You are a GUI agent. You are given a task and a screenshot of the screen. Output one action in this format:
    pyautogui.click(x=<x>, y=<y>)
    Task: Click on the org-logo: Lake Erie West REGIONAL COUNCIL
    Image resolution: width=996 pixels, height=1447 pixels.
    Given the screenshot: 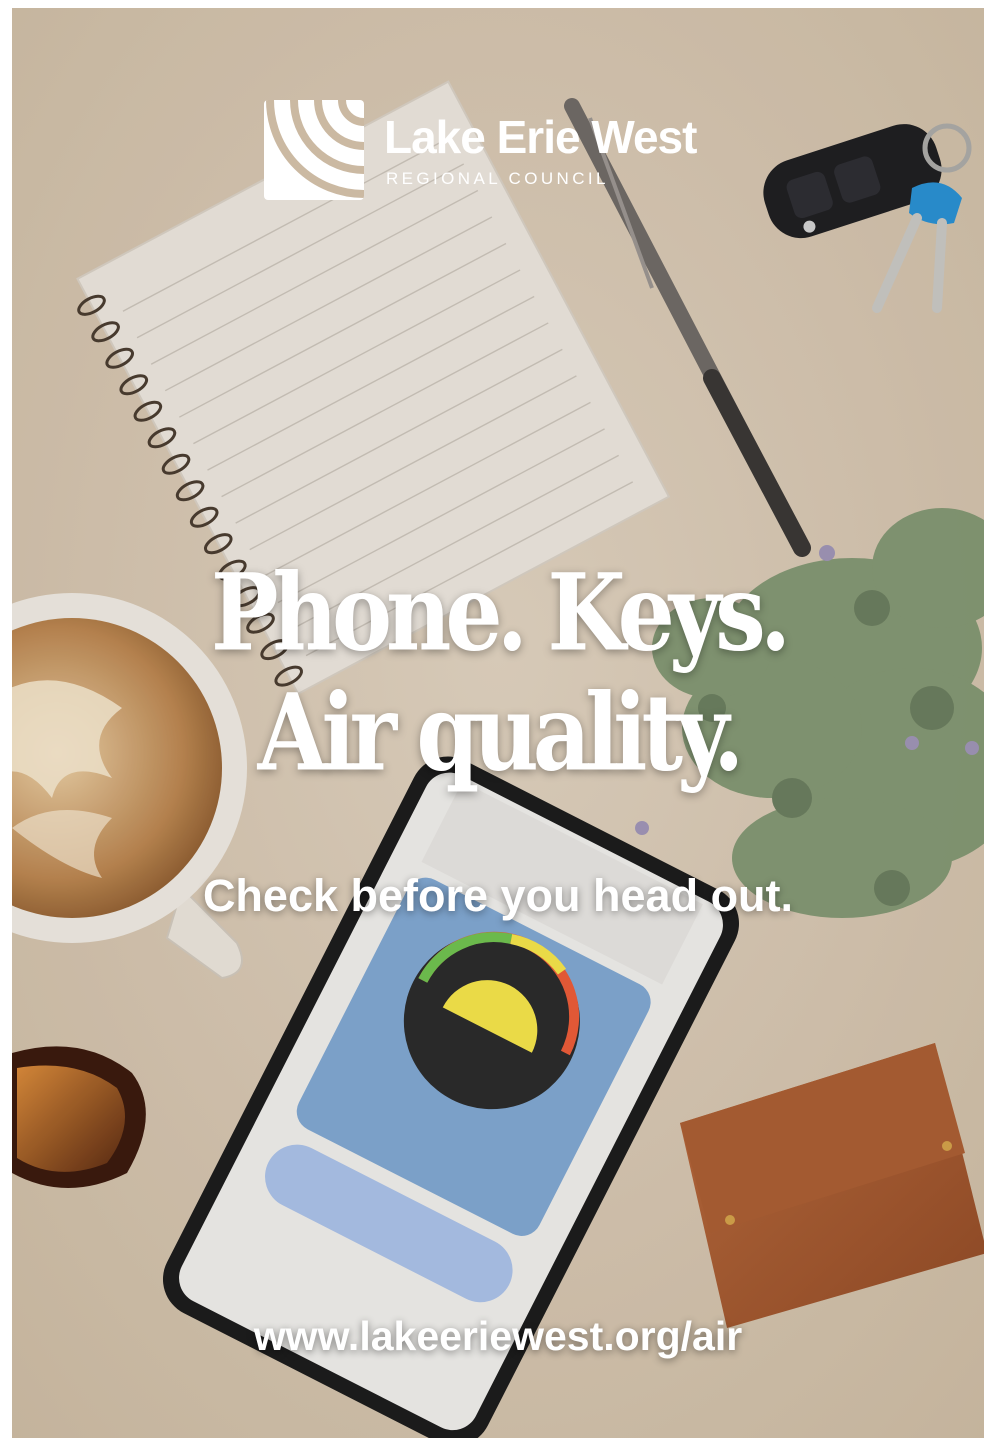 What is the action you would take?
    pyautogui.click(x=514, y=155)
    